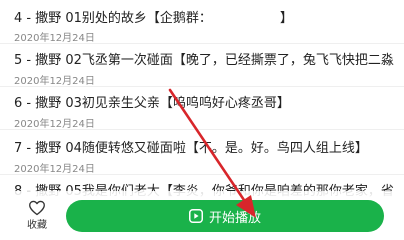  Describe the element at coordinates (245, 17) in the screenshot. I see `redaction` at that location.